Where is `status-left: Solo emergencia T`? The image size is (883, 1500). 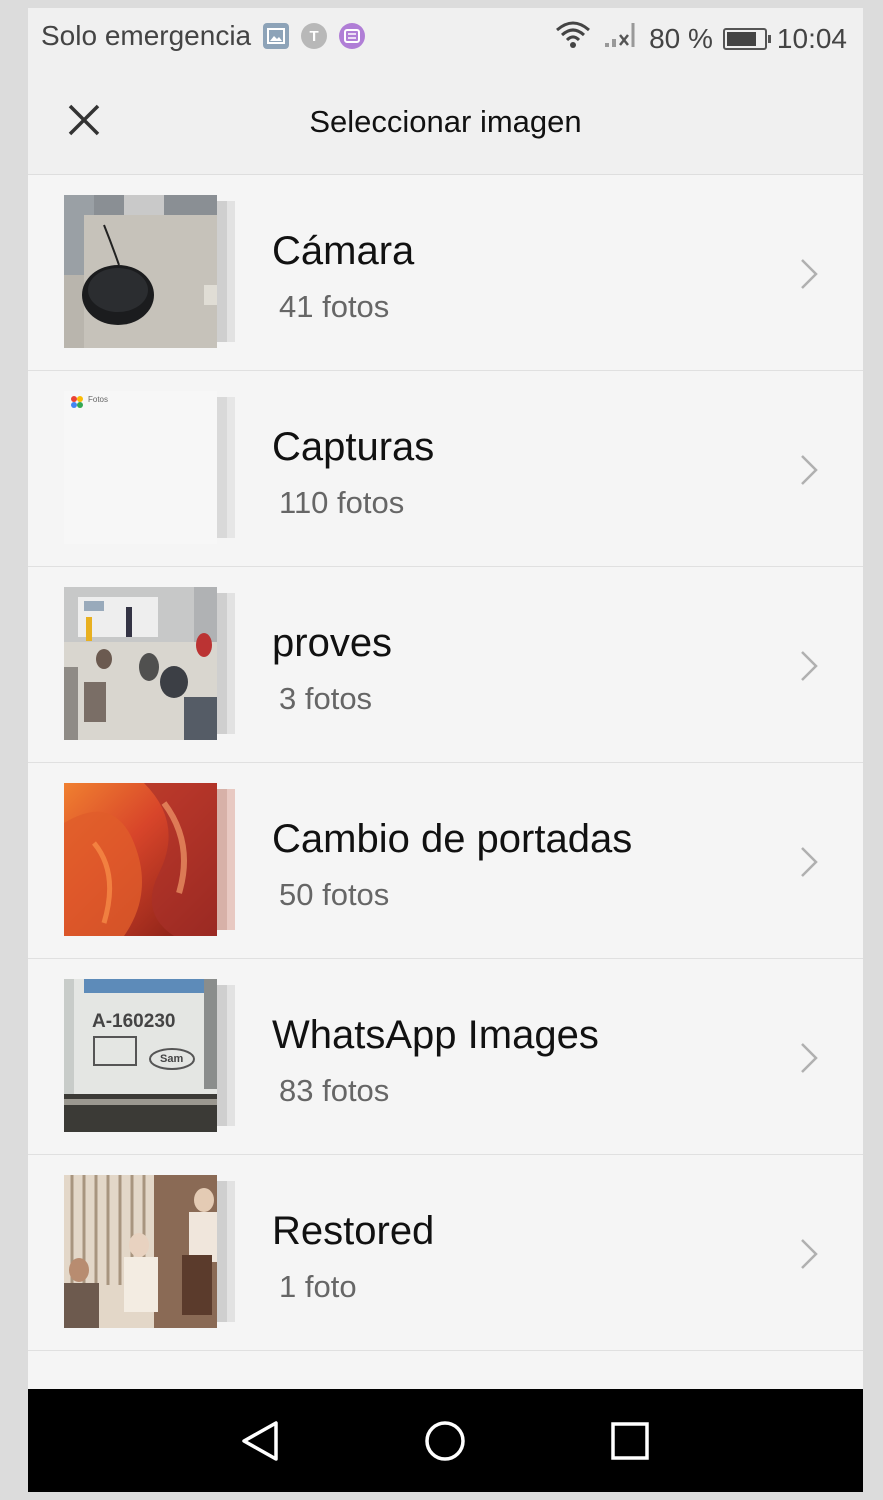
status-left: Solo emergencia T is located at coordinates (203, 36).